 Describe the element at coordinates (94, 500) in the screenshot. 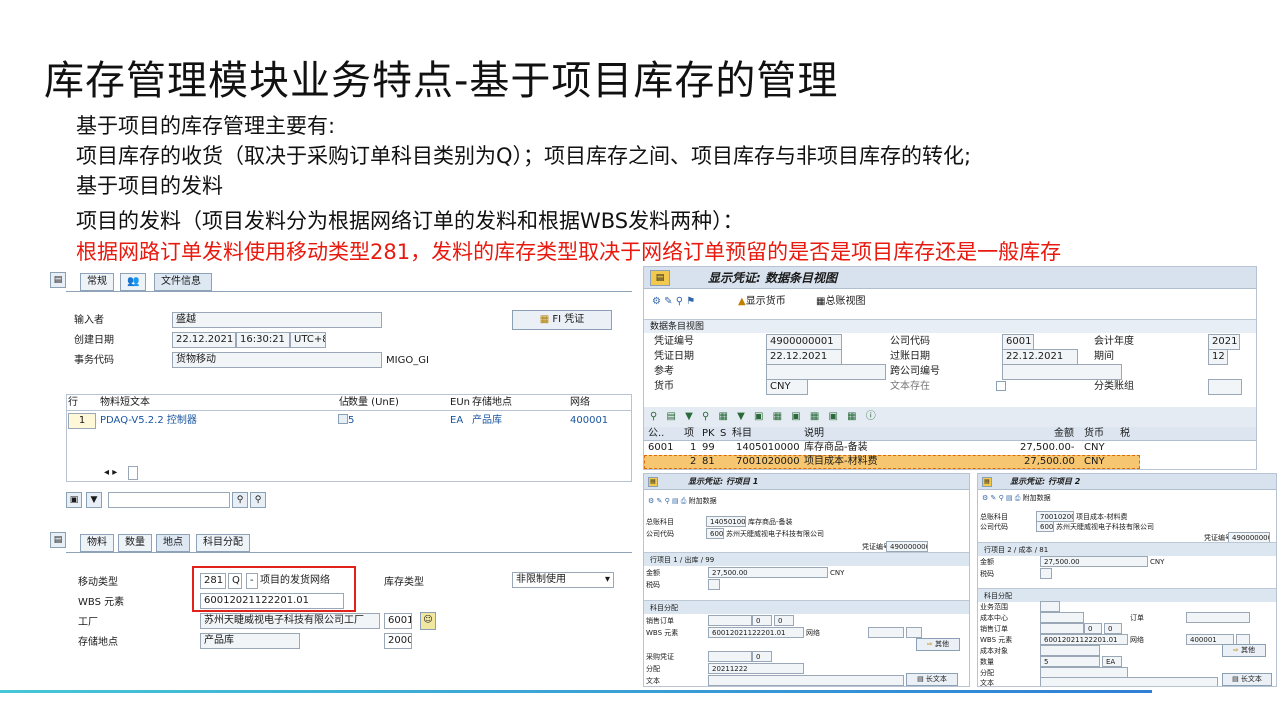

I see `filter-icon: ▼` at that location.